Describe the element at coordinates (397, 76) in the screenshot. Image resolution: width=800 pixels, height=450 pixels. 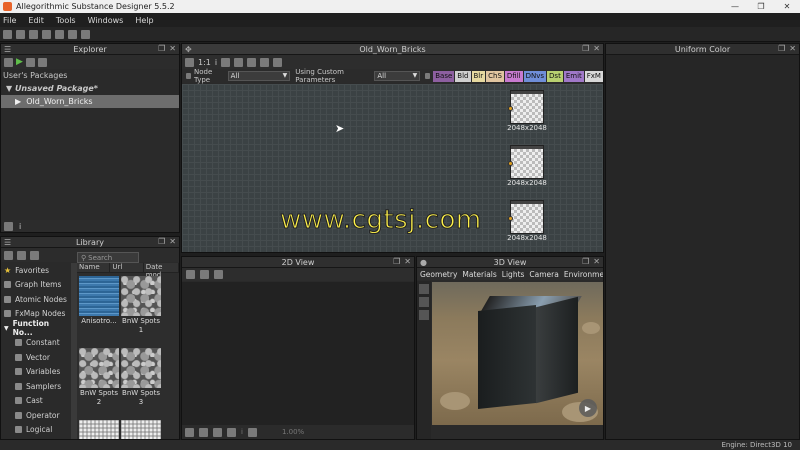
I see `custom-params-select: All ▼` at that location.